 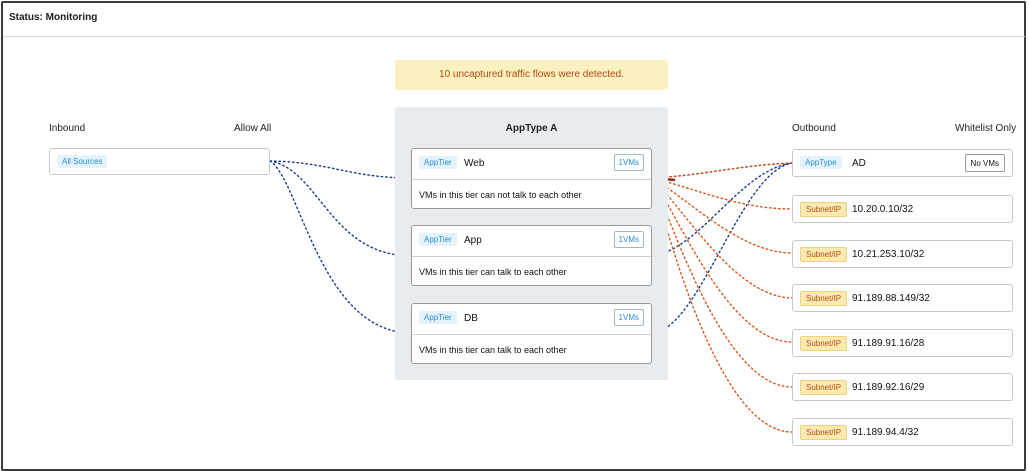 I want to click on tier-header: AppTier App 1VMs, so click(x=531, y=241).